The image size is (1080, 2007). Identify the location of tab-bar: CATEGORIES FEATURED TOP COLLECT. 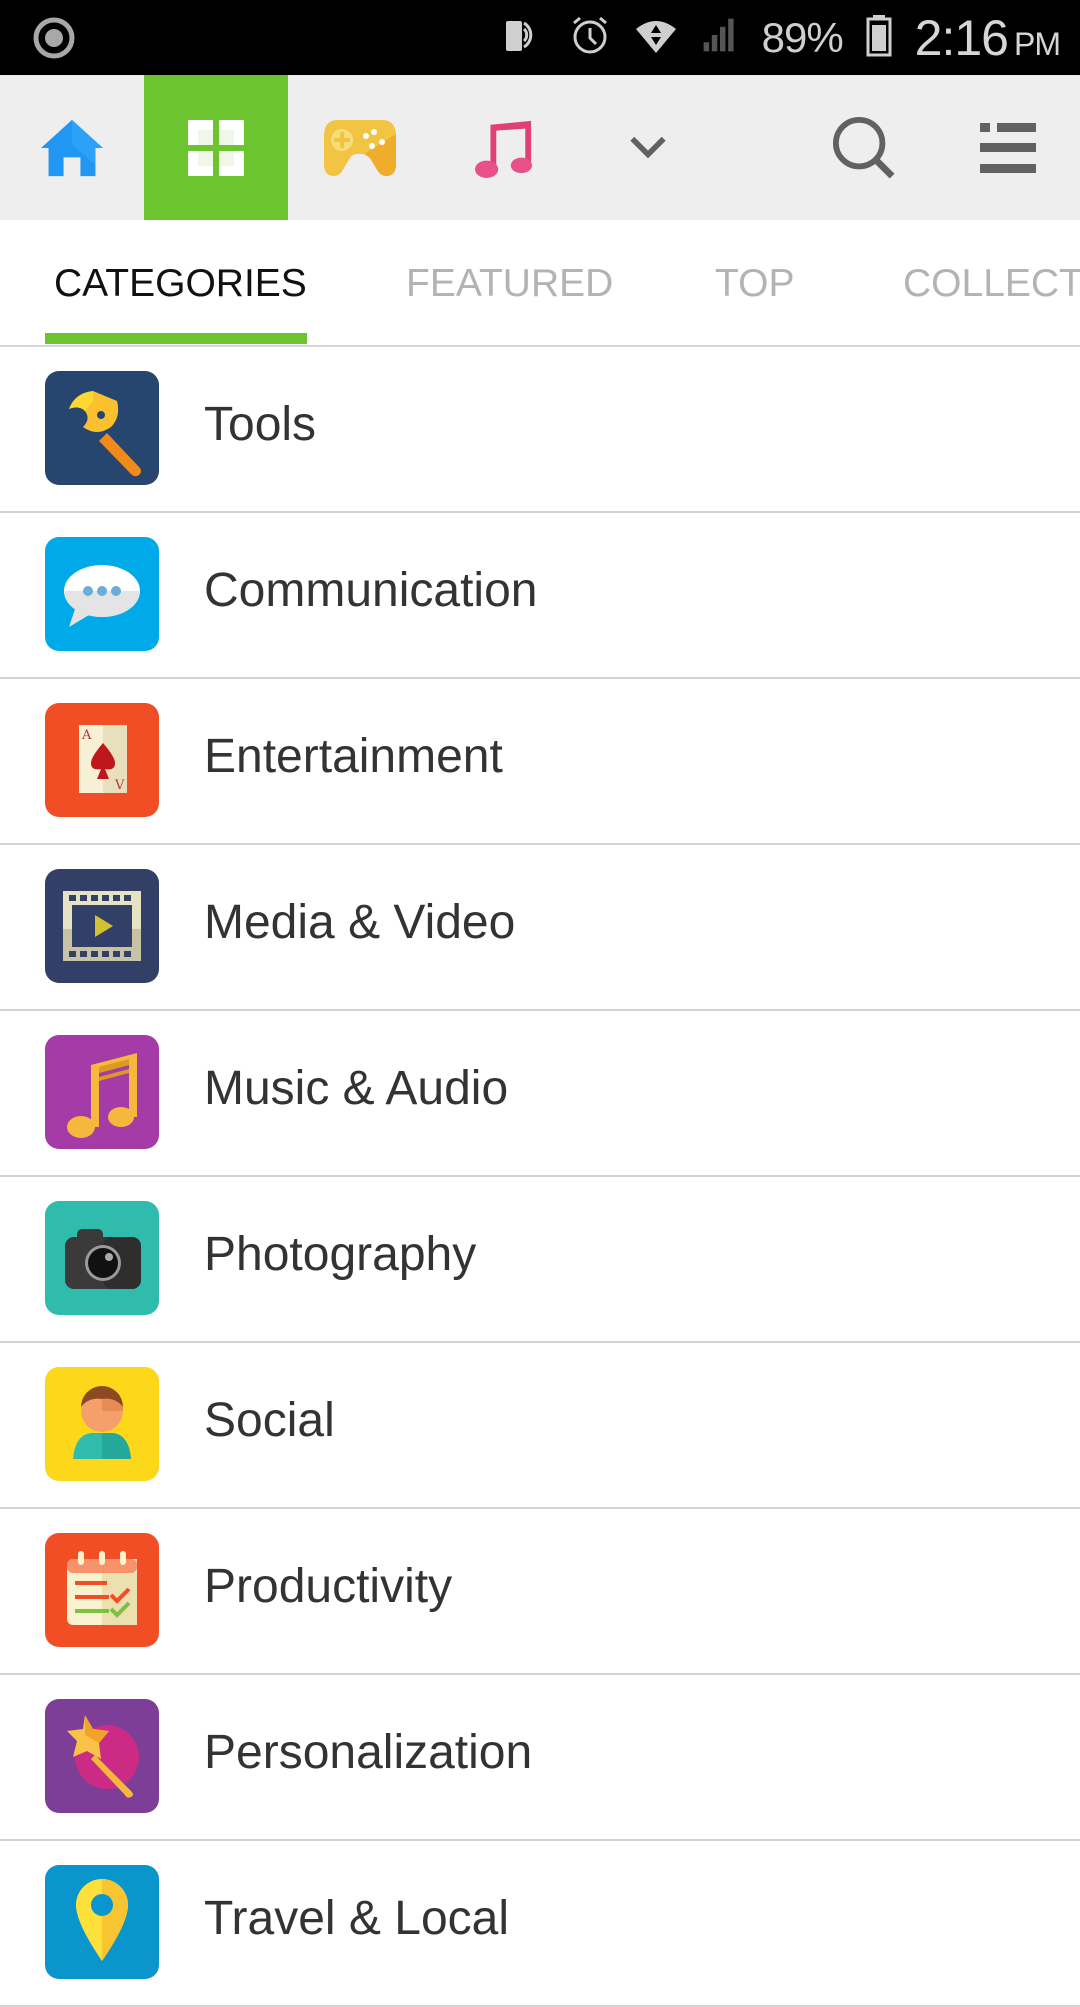
(540, 283).